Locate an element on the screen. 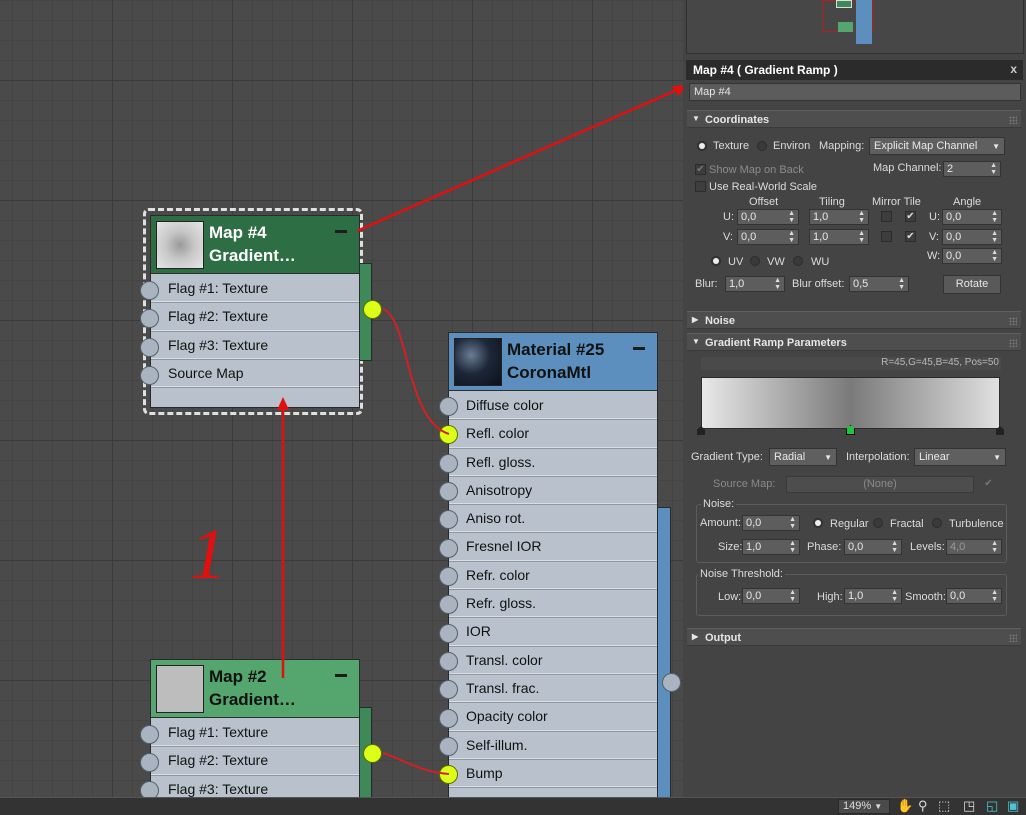 The height and width of the screenshot is (815, 1026). radio-fractal is located at coordinates (878, 523).